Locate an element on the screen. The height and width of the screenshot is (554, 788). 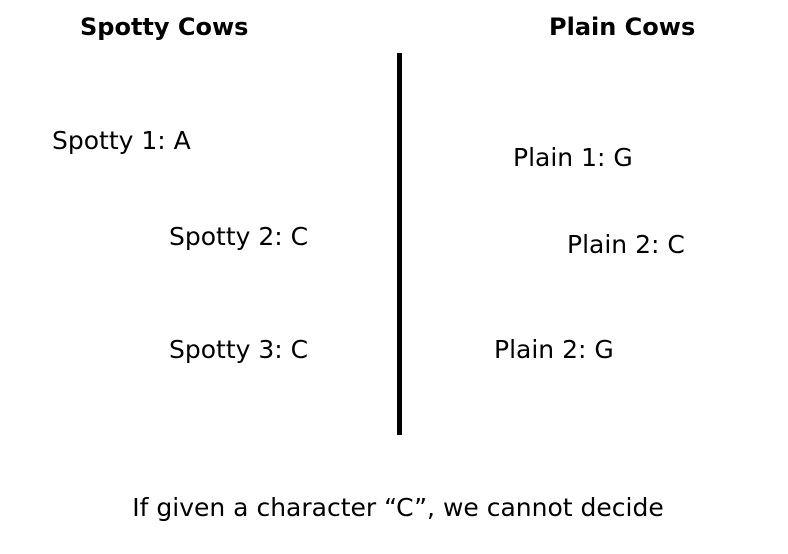
plain-cow-entry-1: Plain 1: G is located at coordinates (573, 157).